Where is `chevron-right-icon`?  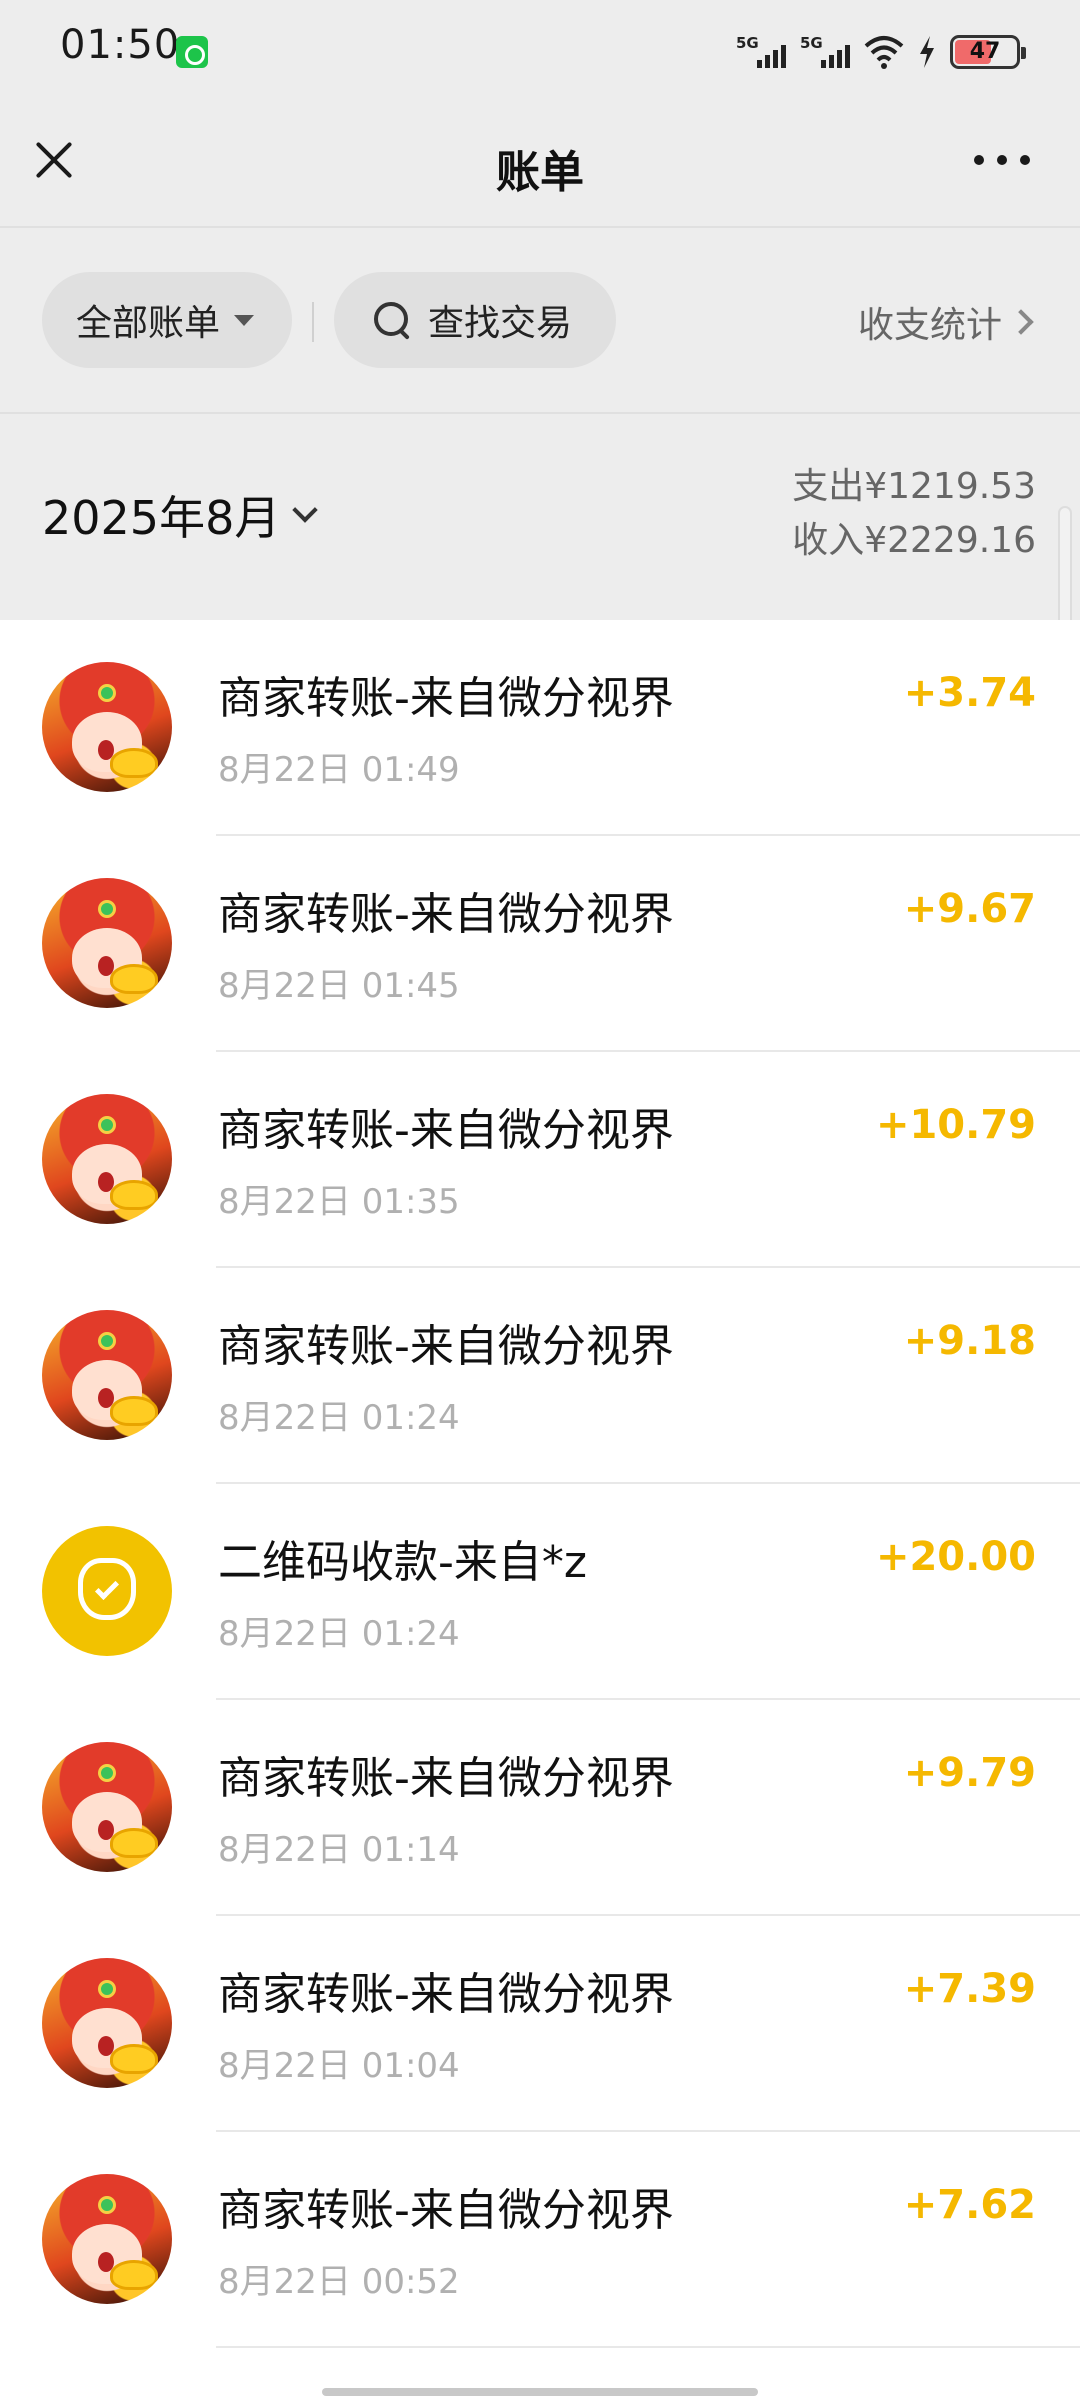 chevron-right-icon is located at coordinates (1021, 322).